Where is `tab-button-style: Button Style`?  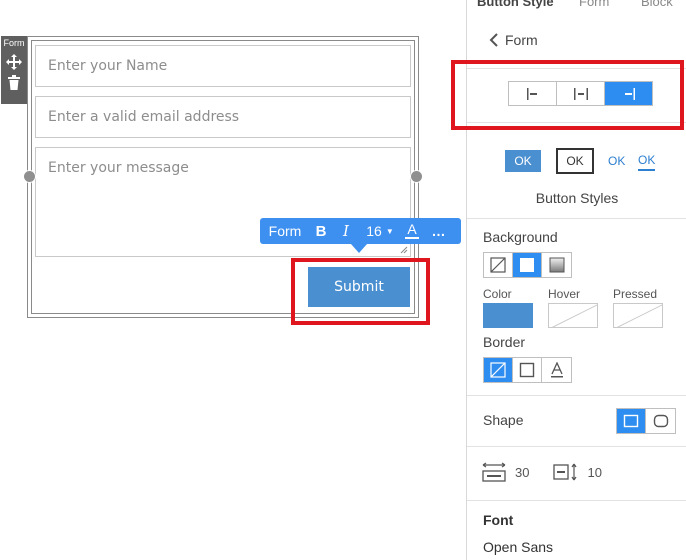
tab-button-style: Button Style is located at coordinates (515, 4).